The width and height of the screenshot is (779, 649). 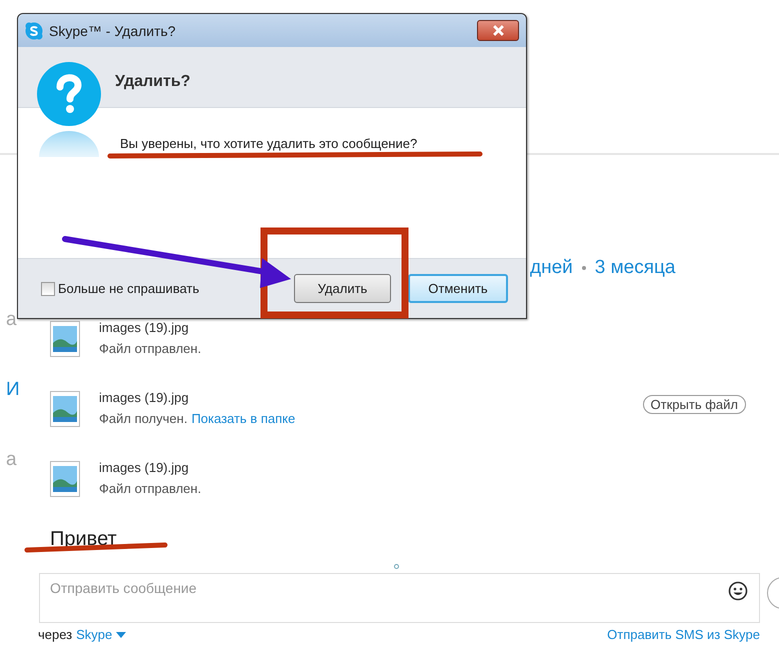 I want to click on window-title: Skype™ - Удалить?, so click(x=112, y=30).